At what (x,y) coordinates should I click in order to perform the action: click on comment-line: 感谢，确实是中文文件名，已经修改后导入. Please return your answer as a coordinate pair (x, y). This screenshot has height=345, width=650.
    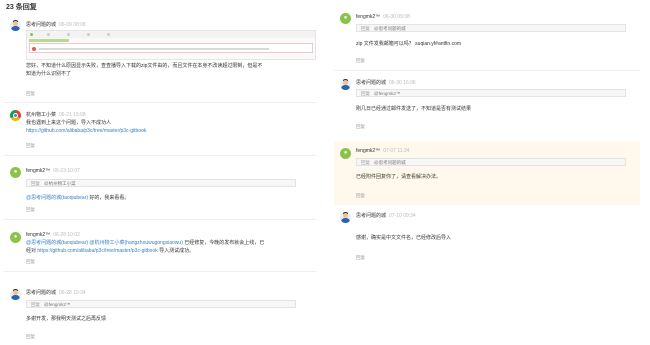
    Looking at the image, I should click on (404, 238).